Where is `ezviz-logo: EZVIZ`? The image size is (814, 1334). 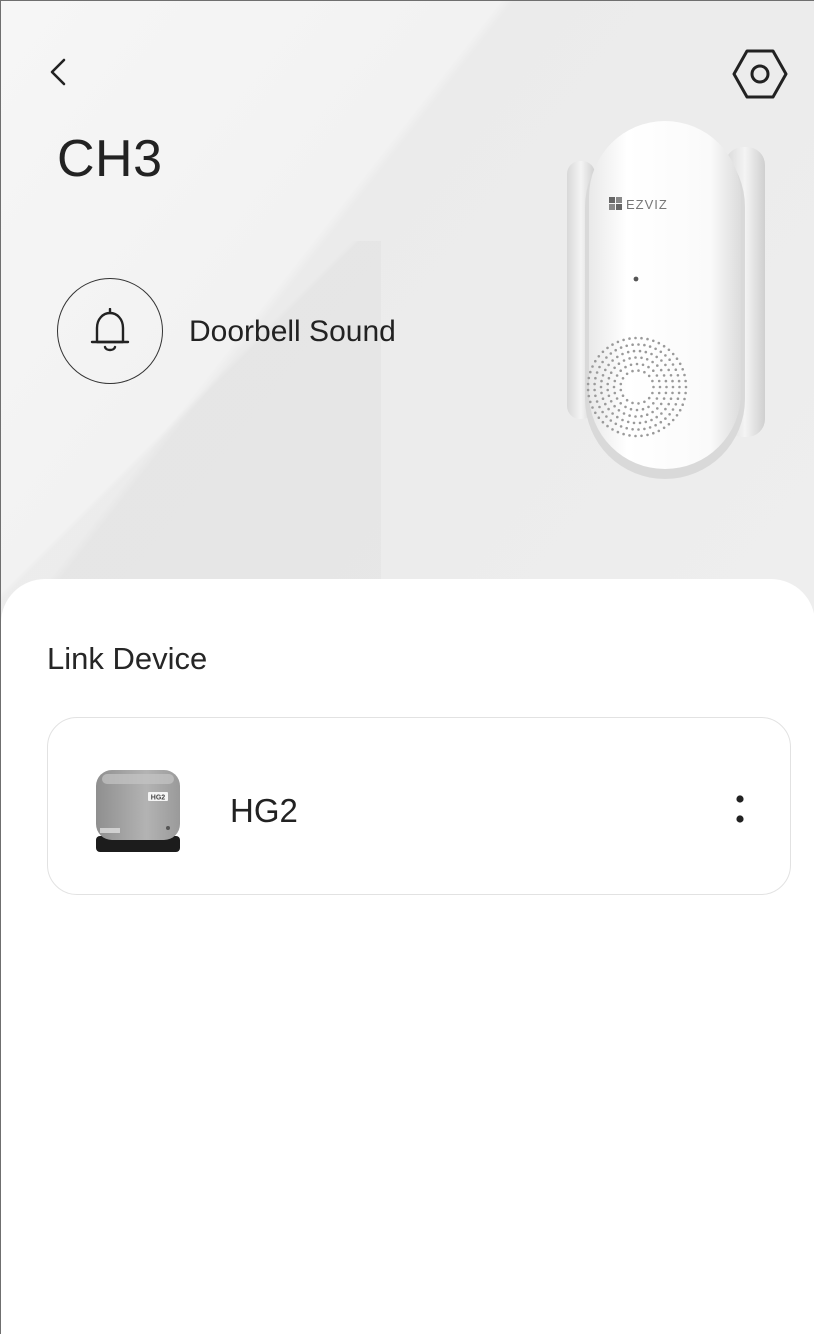 ezviz-logo: EZVIZ is located at coordinates (638, 204).